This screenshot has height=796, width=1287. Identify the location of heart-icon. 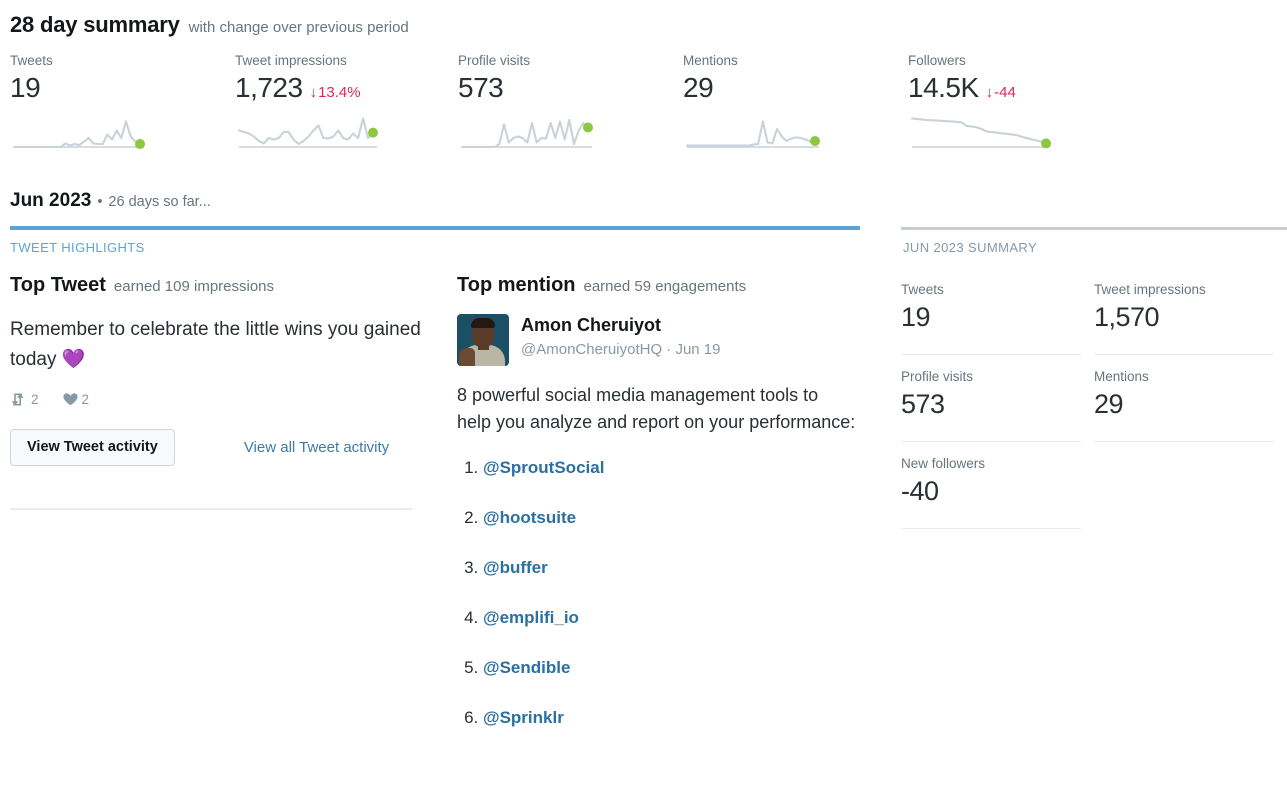
(70, 399).